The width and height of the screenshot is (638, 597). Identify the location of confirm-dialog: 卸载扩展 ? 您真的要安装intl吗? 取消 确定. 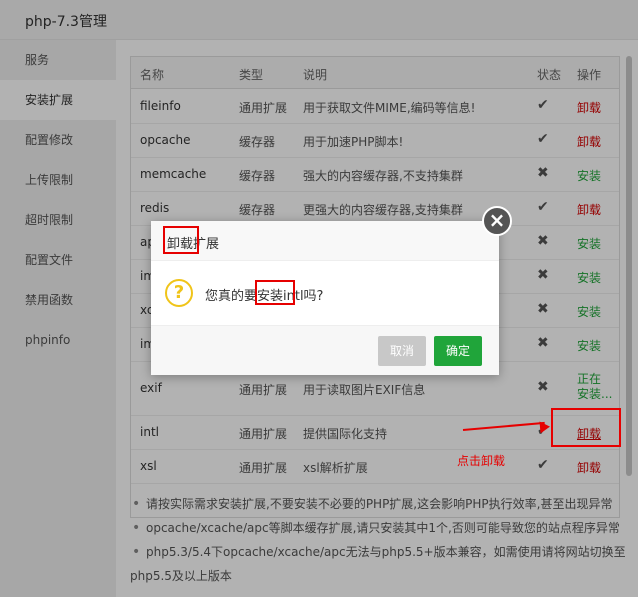
(325, 298).